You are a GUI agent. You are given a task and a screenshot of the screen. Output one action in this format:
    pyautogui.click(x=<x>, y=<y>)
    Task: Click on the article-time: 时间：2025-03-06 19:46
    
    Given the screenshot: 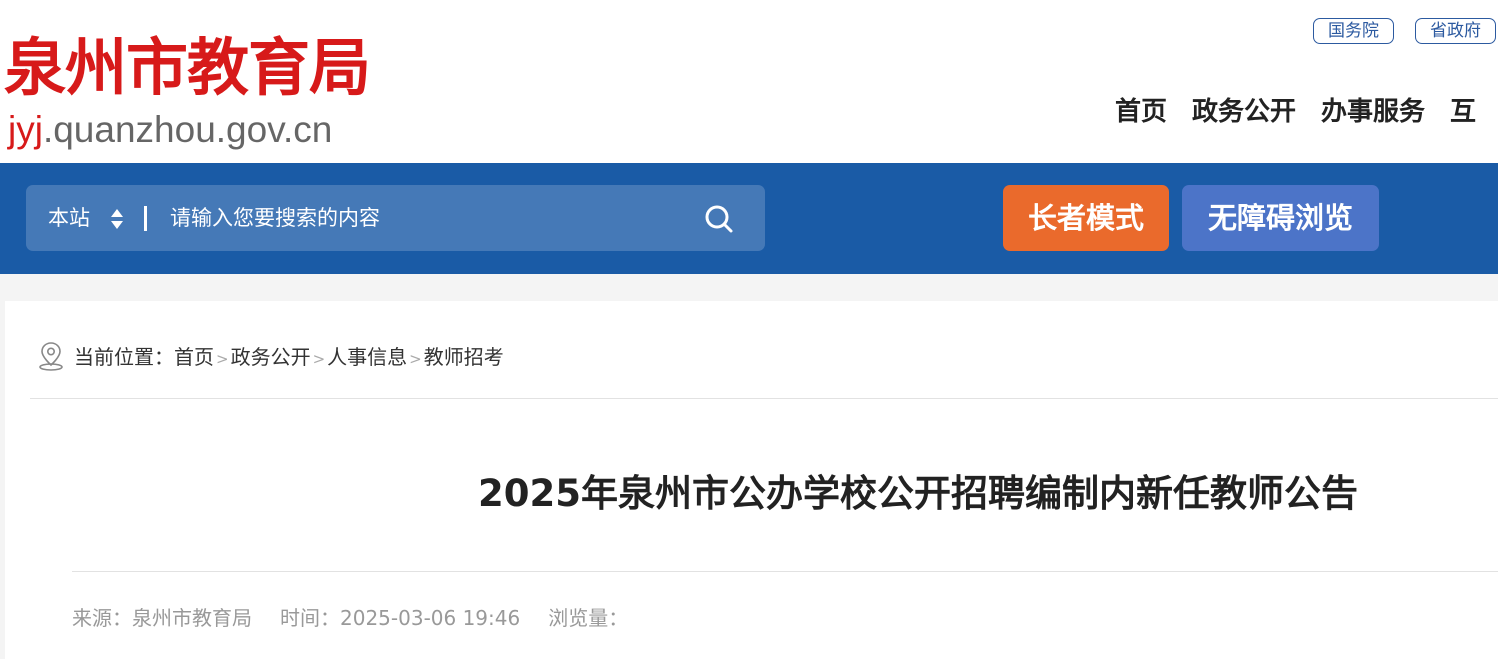 What is the action you would take?
    pyautogui.click(x=400, y=618)
    